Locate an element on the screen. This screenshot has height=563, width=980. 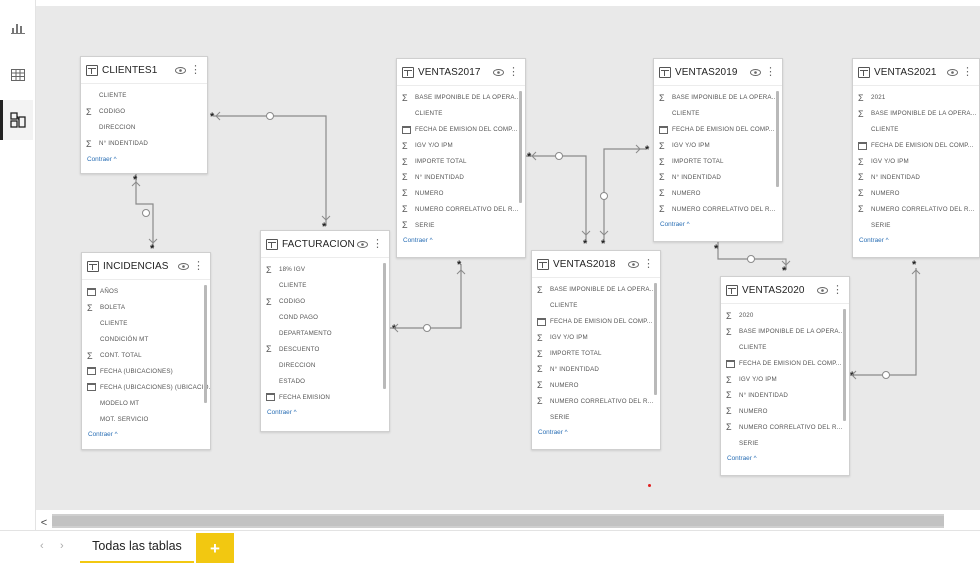
table-header: VENTAS2019 ⋮ is located at coordinates (718, 72).